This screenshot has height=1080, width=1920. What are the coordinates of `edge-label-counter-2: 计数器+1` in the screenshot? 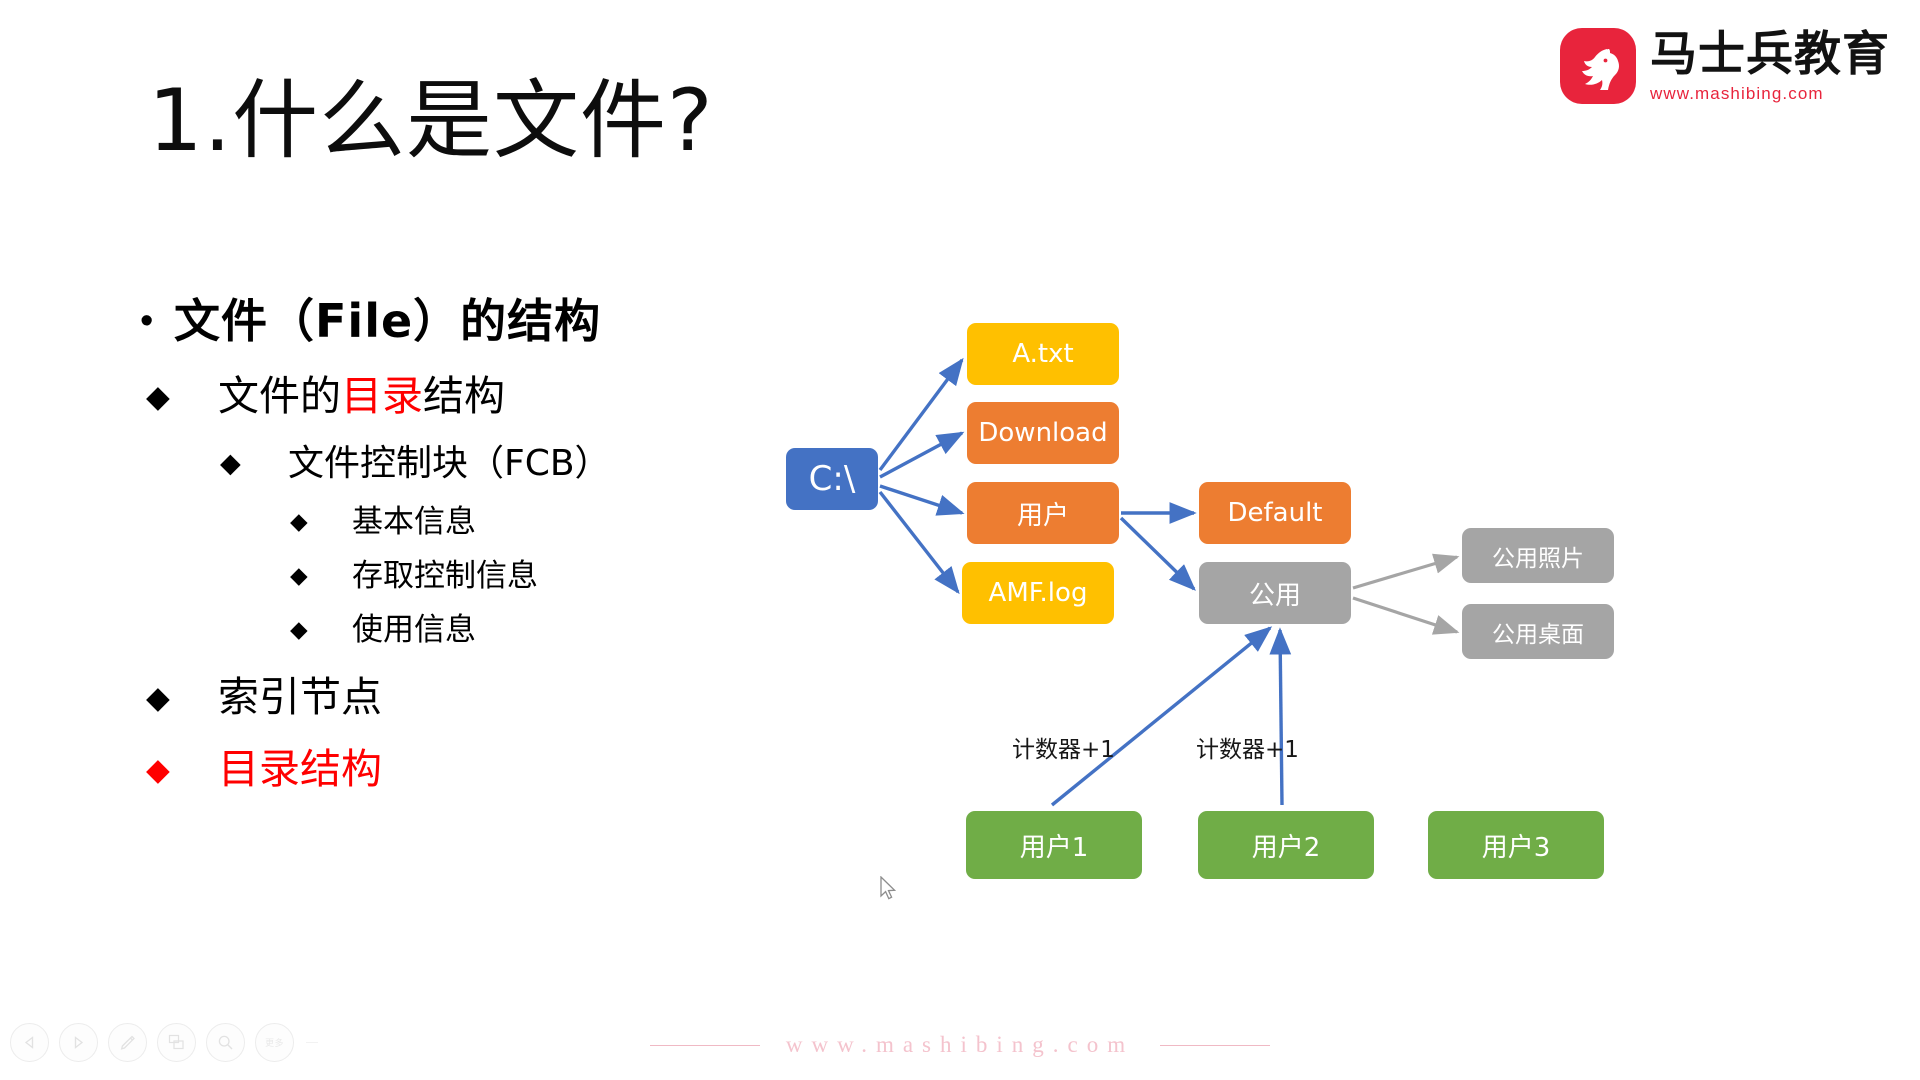 It's located at (1247, 750).